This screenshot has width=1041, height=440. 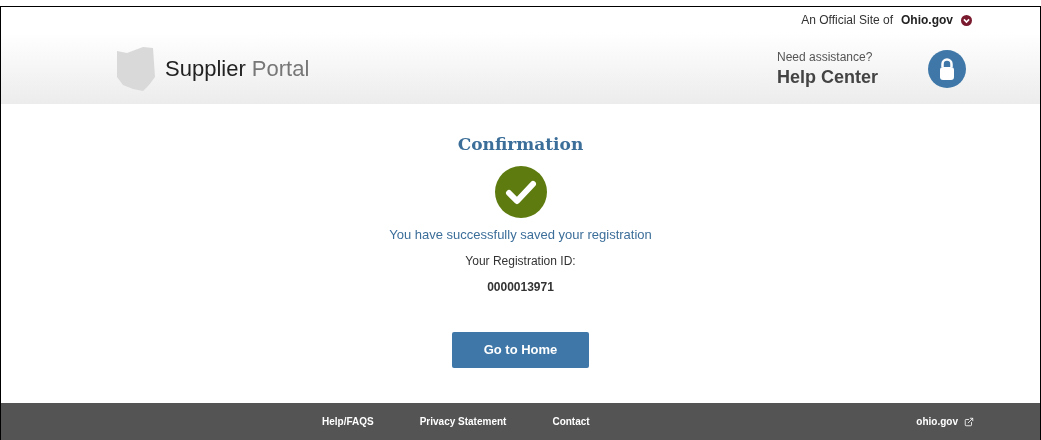 I want to click on portal-title: Supplier Portal, so click(x=237, y=69).